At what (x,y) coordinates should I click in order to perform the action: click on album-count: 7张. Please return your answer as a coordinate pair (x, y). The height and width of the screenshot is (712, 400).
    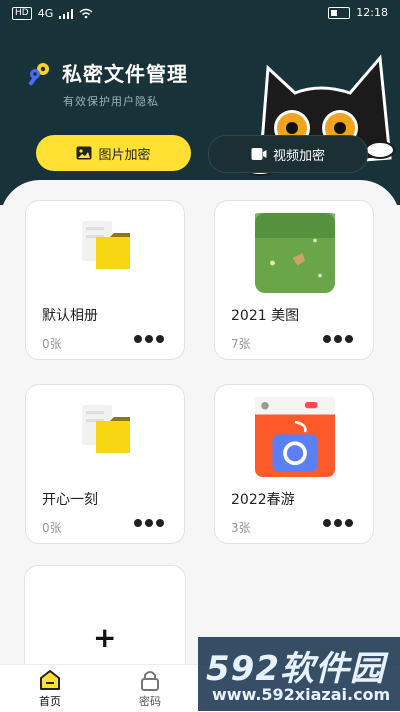
    Looking at the image, I should click on (241, 344).